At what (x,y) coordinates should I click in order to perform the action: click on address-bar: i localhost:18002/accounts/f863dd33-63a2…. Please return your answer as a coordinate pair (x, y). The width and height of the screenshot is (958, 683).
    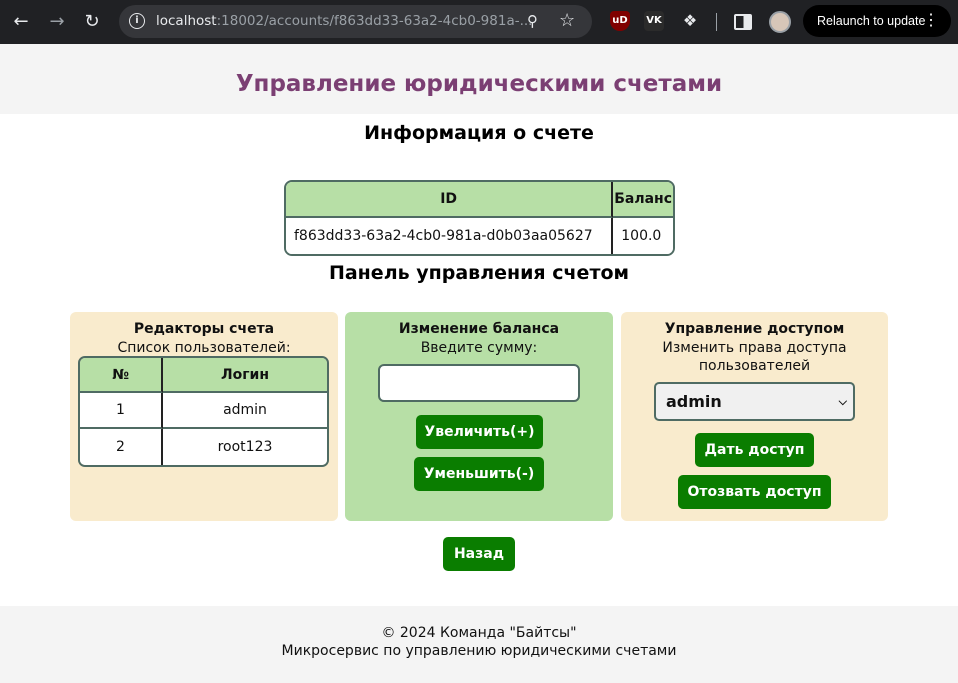
    Looking at the image, I should click on (355, 21).